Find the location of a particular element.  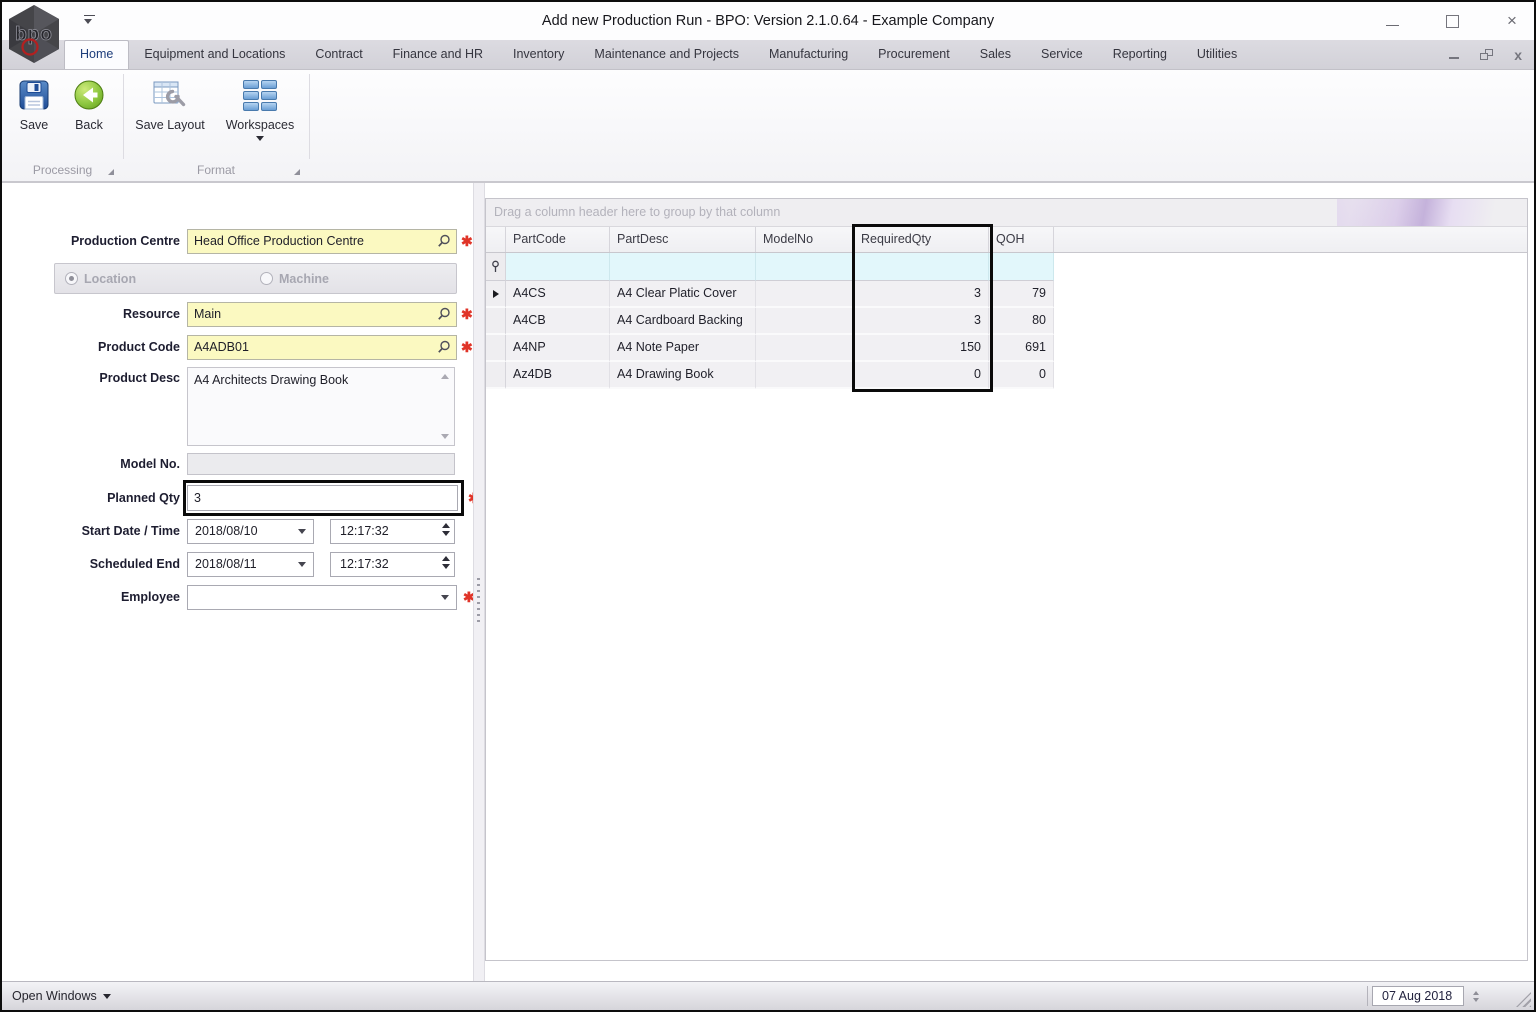

mdi-restore-button is located at coordinates (1487, 54).